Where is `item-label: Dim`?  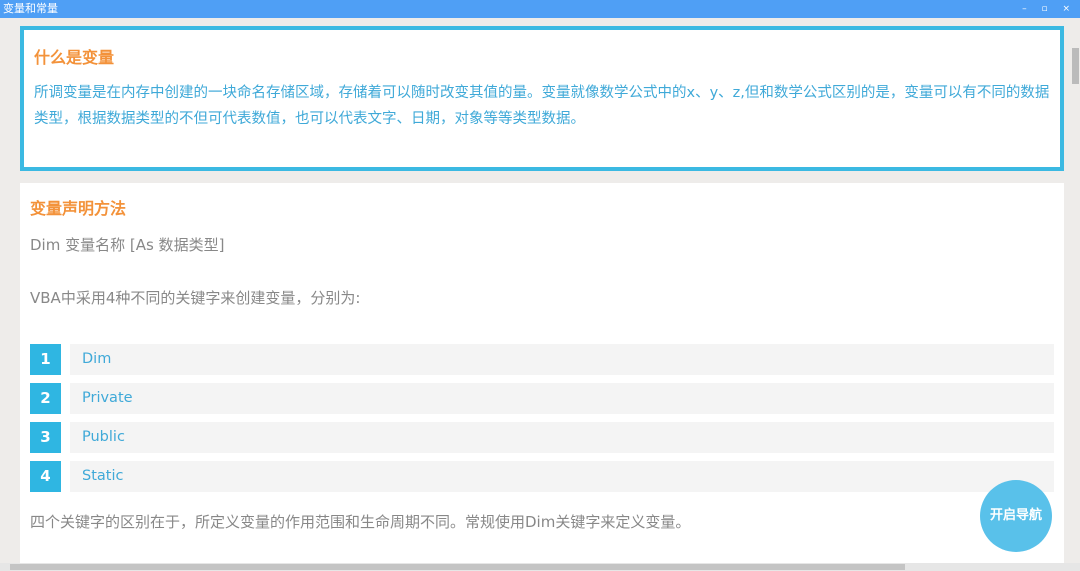
item-label: Dim is located at coordinates (562, 359).